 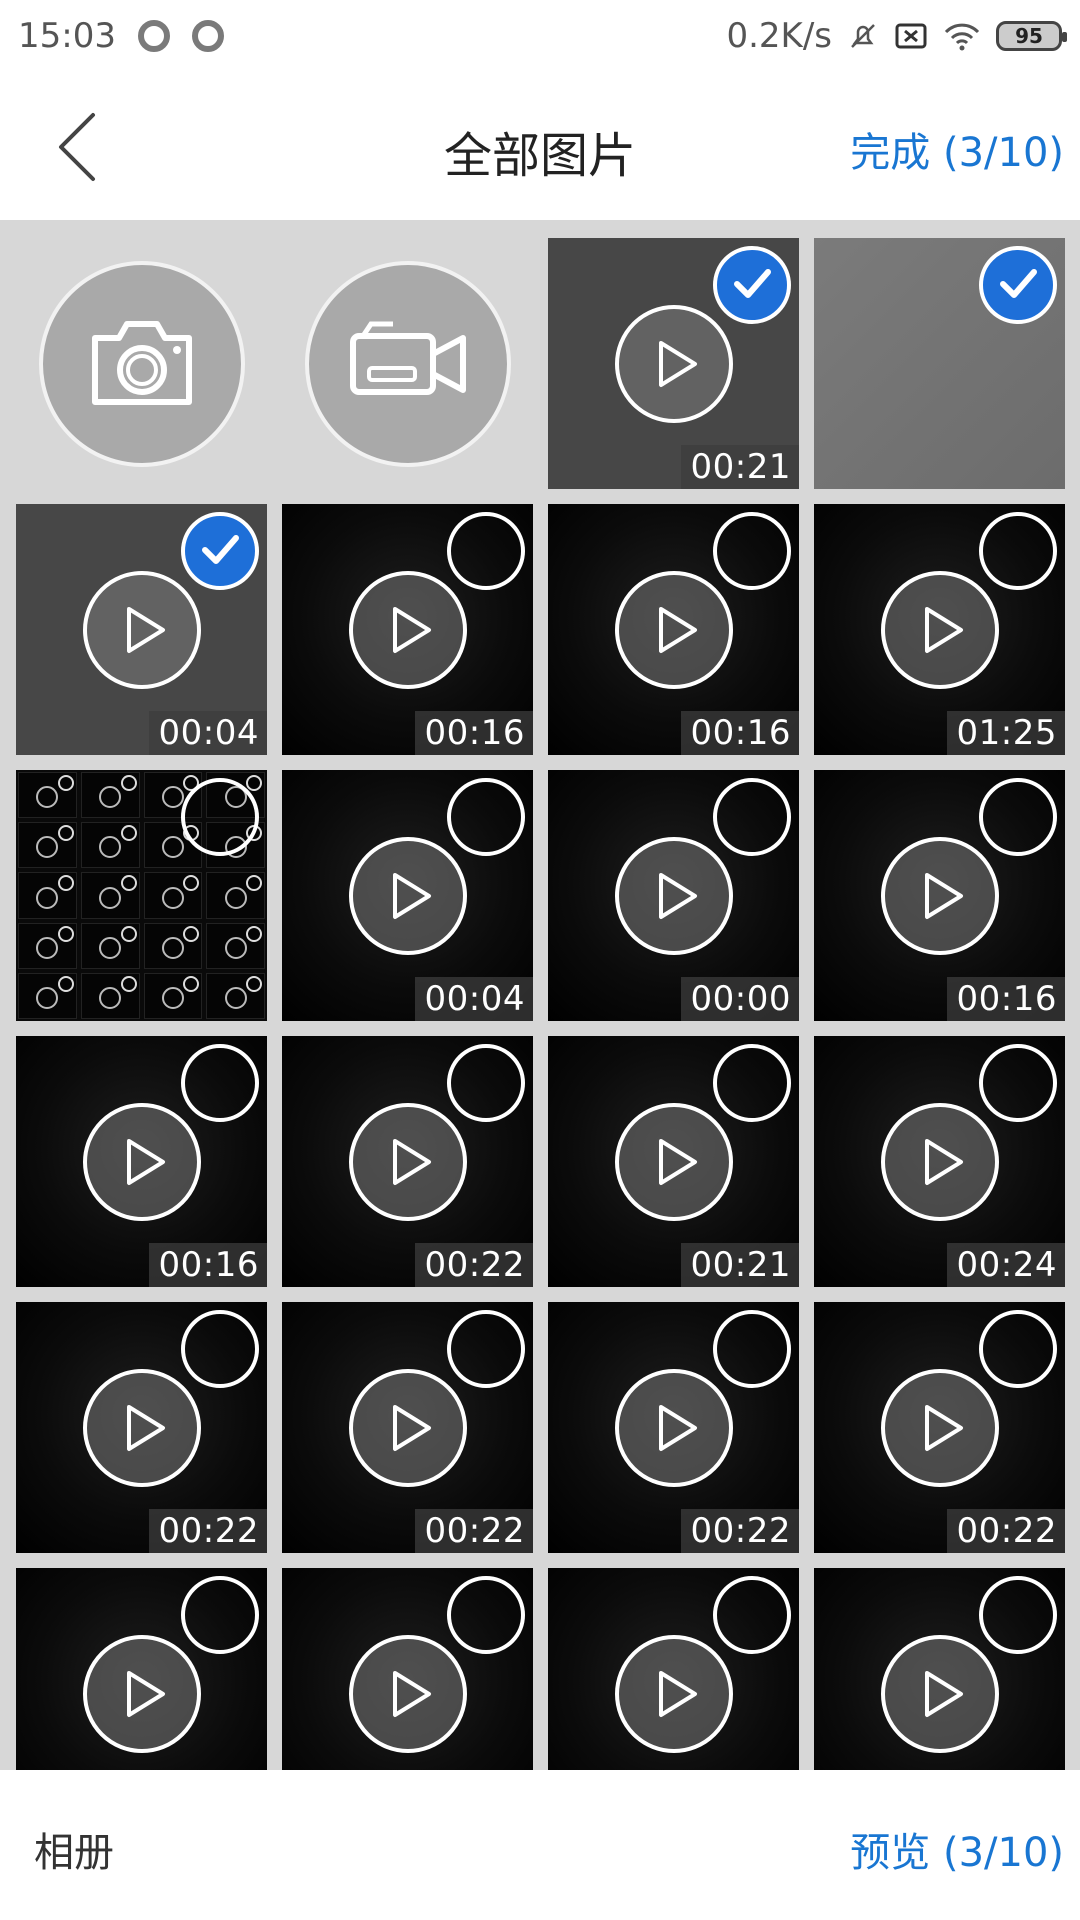 What do you see at coordinates (74, 1849) in the screenshot?
I see `album-button: 相册` at bounding box center [74, 1849].